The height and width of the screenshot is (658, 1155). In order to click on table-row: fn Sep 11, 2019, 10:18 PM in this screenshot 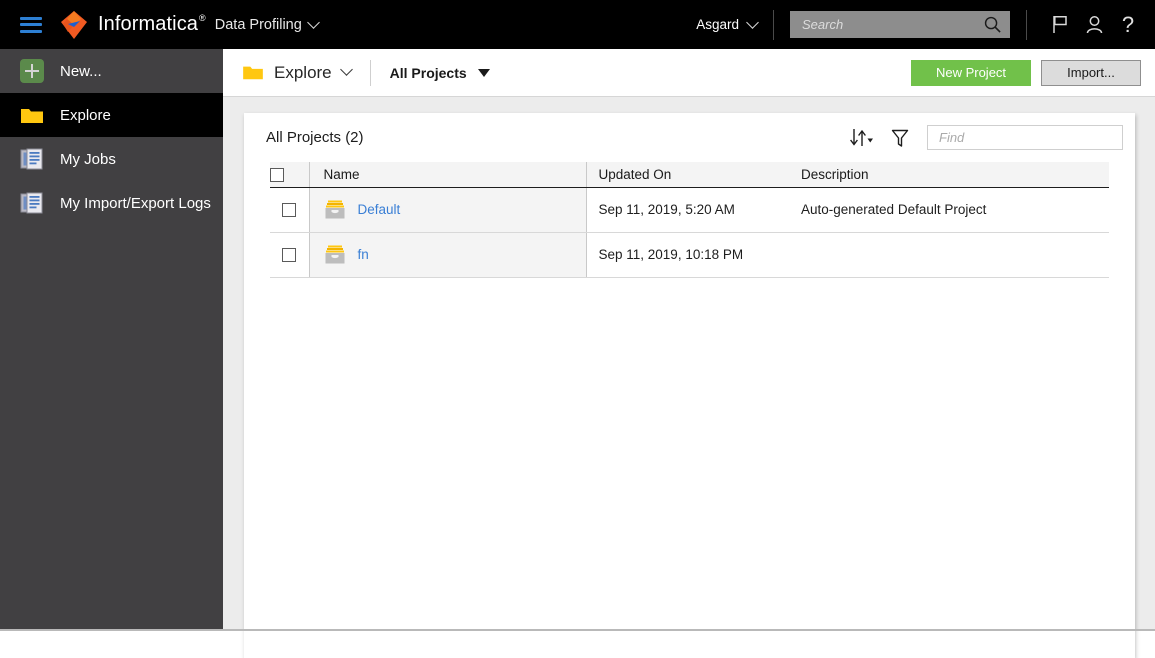, I will do `click(689, 255)`.